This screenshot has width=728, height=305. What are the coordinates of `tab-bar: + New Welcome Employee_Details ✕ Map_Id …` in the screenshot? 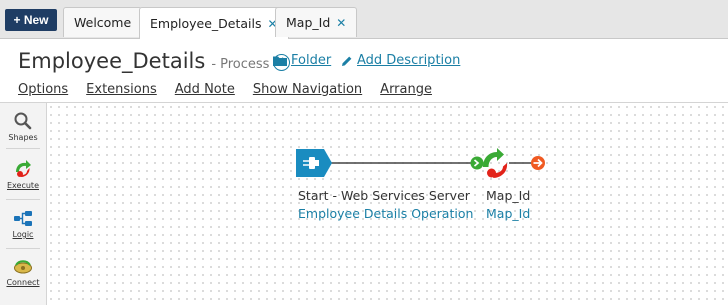 It's located at (364, 19).